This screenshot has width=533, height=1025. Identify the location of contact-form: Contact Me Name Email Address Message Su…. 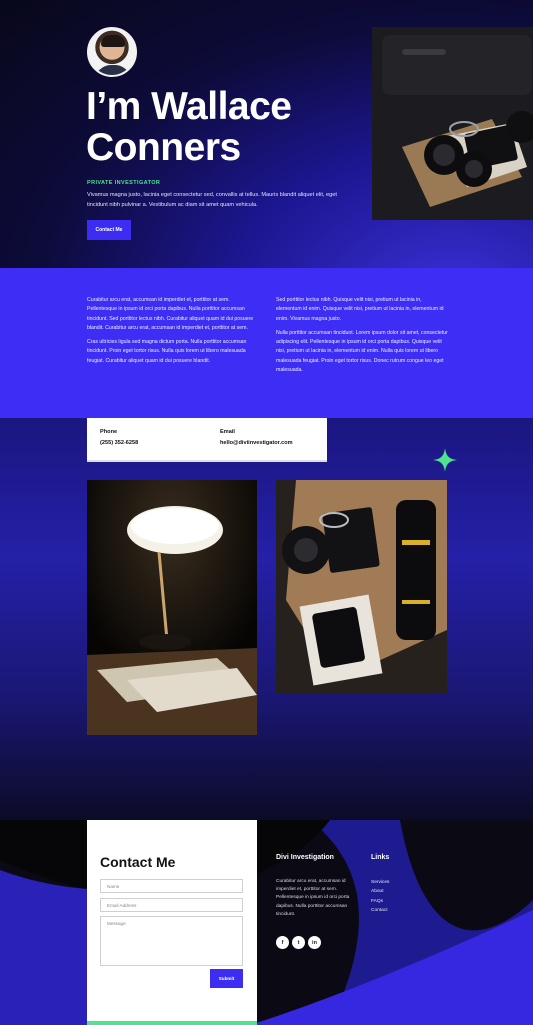
(172, 922).